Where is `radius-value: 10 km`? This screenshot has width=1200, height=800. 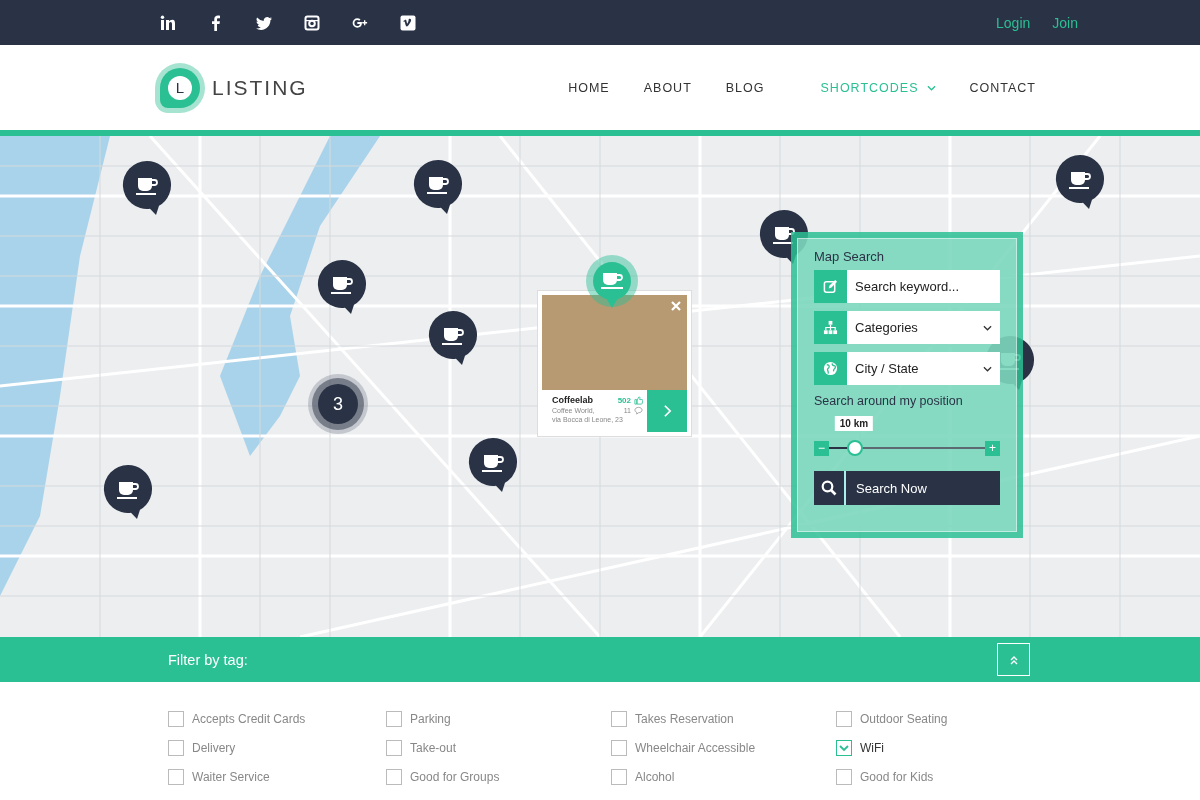 radius-value: 10 km is located at coordinates (854, 423).